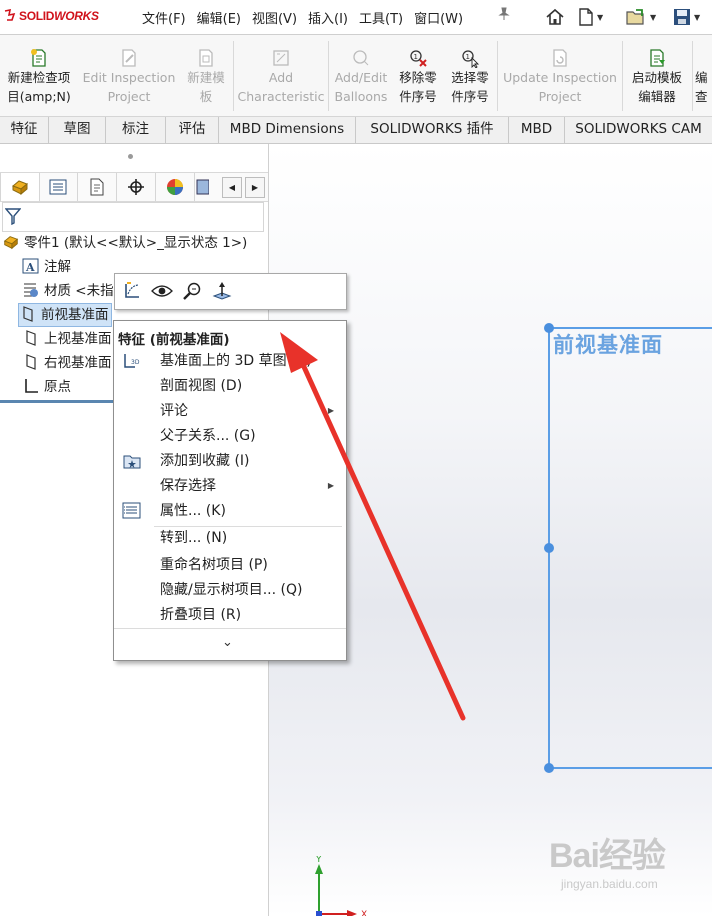  Describe the element at coordinates (51, 16) in the screenshot. I see `solidworks-logo: SOLIDWORKS` at that location.